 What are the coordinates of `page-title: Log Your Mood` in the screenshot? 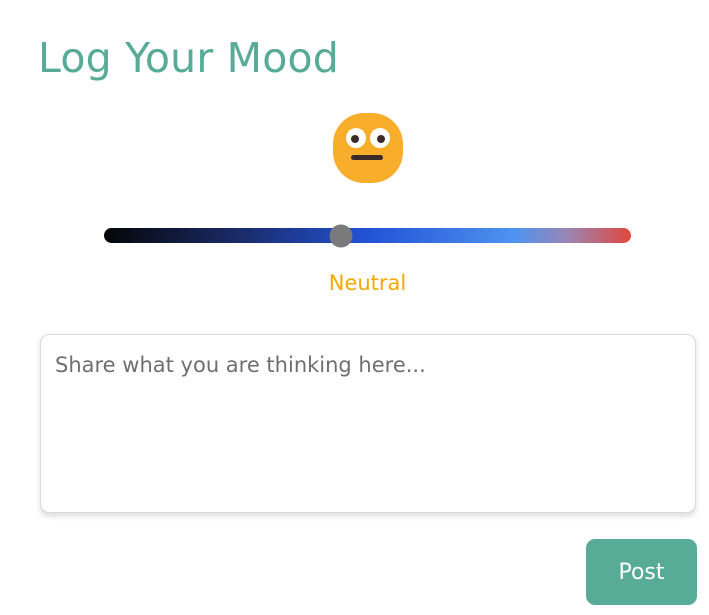 It's located at (188, 58).